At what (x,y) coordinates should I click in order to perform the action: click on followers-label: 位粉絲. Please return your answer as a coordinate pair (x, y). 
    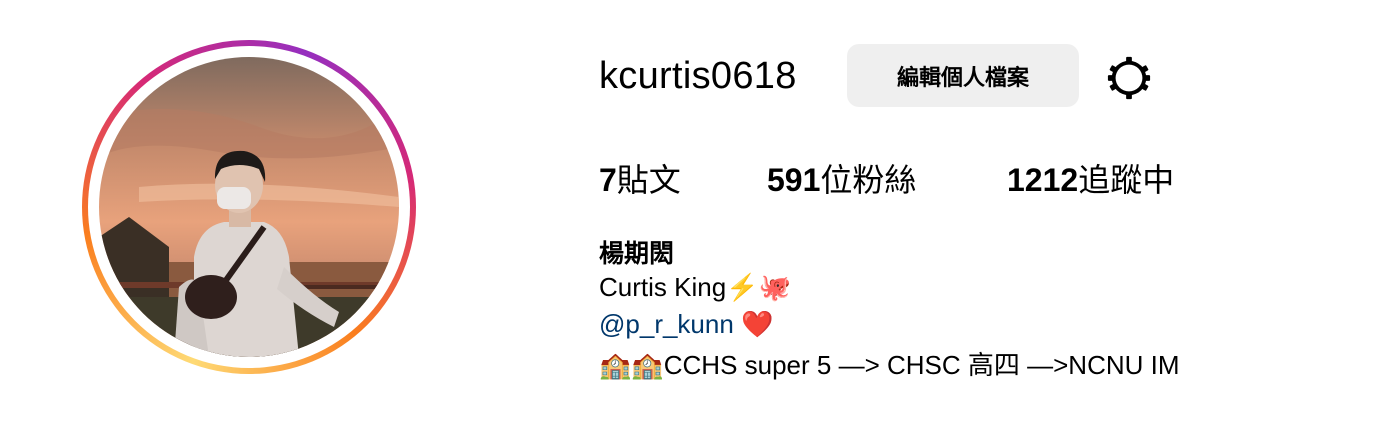
    Looking at the image, I should click on (868, 180).